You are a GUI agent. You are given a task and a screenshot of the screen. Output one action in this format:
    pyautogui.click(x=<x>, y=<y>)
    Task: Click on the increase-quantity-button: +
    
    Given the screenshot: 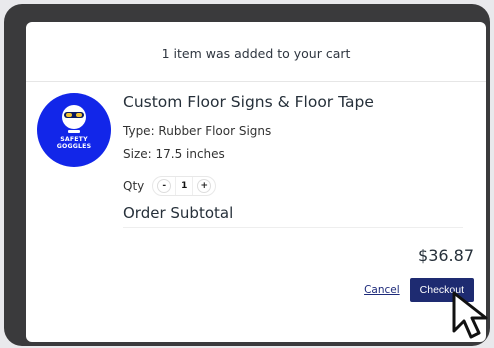 What is the action you would take?
    pyautogui.click(x=204, y=186)
    